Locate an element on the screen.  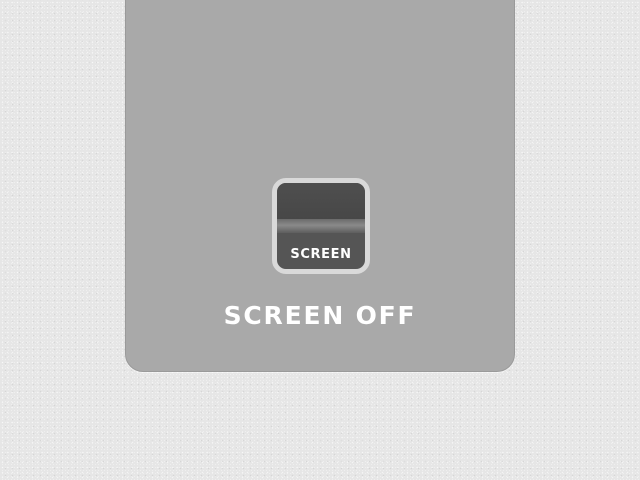
screen-toggle-button: SCREEN is located at coordinates (321, 226).